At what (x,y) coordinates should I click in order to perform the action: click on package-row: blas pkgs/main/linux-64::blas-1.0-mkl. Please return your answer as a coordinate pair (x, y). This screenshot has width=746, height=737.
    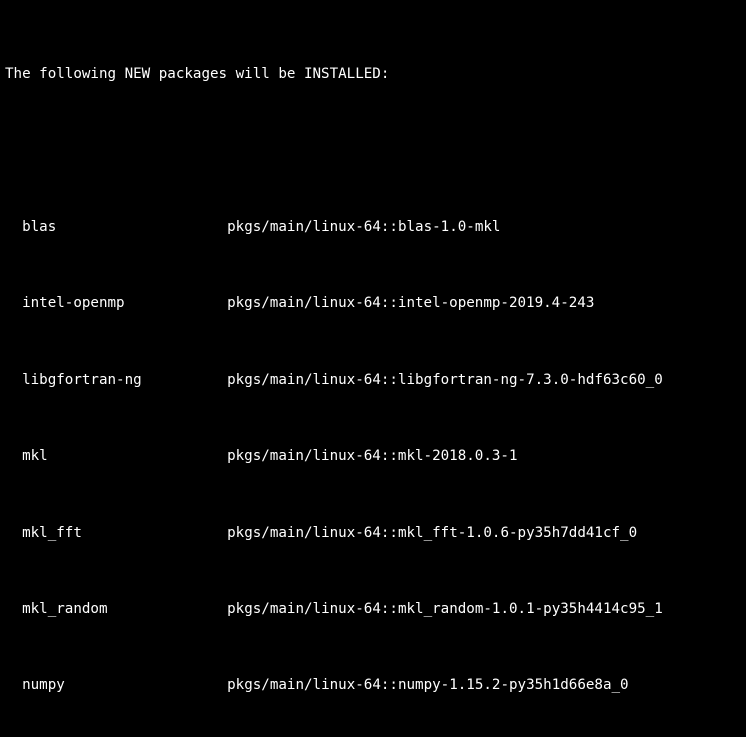
    Looking at the image, I should click on (375, 227).